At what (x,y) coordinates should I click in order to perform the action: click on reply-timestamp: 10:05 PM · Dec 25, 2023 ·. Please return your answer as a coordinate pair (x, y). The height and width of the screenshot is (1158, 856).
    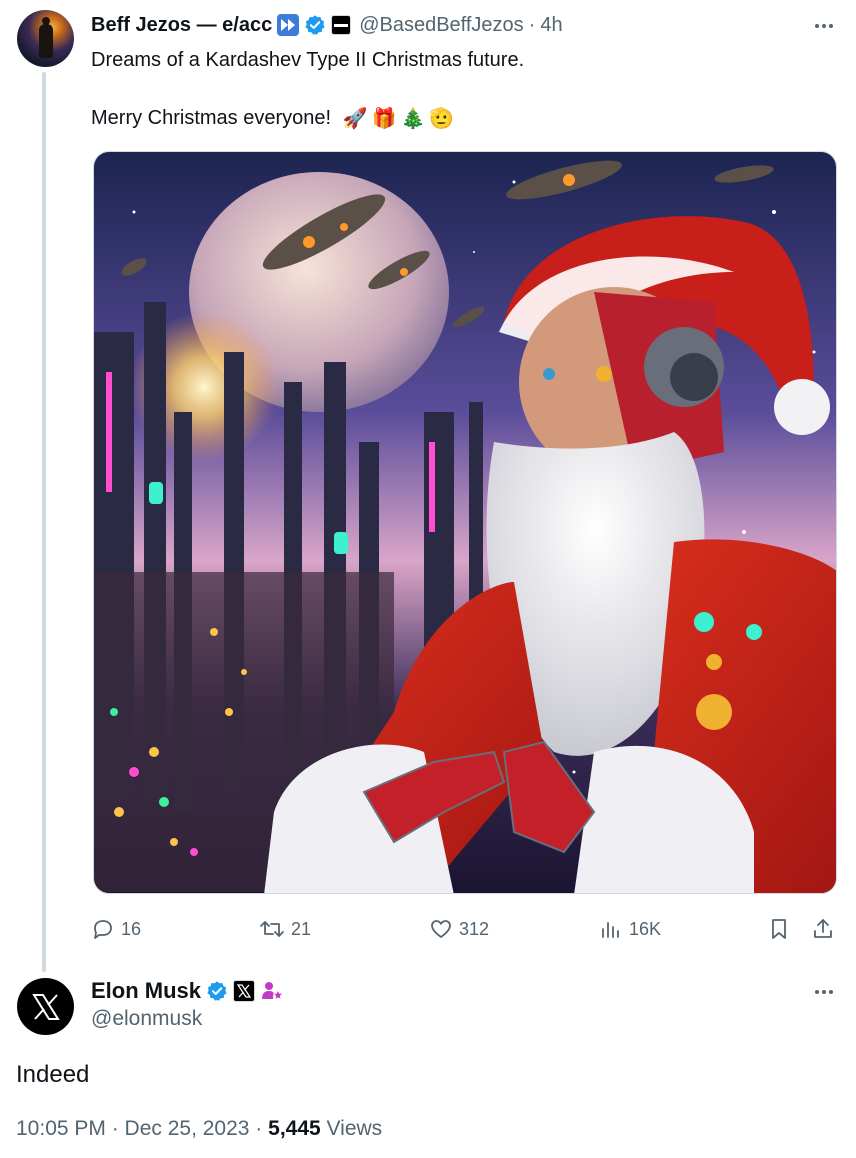
    Looking at the image, I should click on (142, 1128).